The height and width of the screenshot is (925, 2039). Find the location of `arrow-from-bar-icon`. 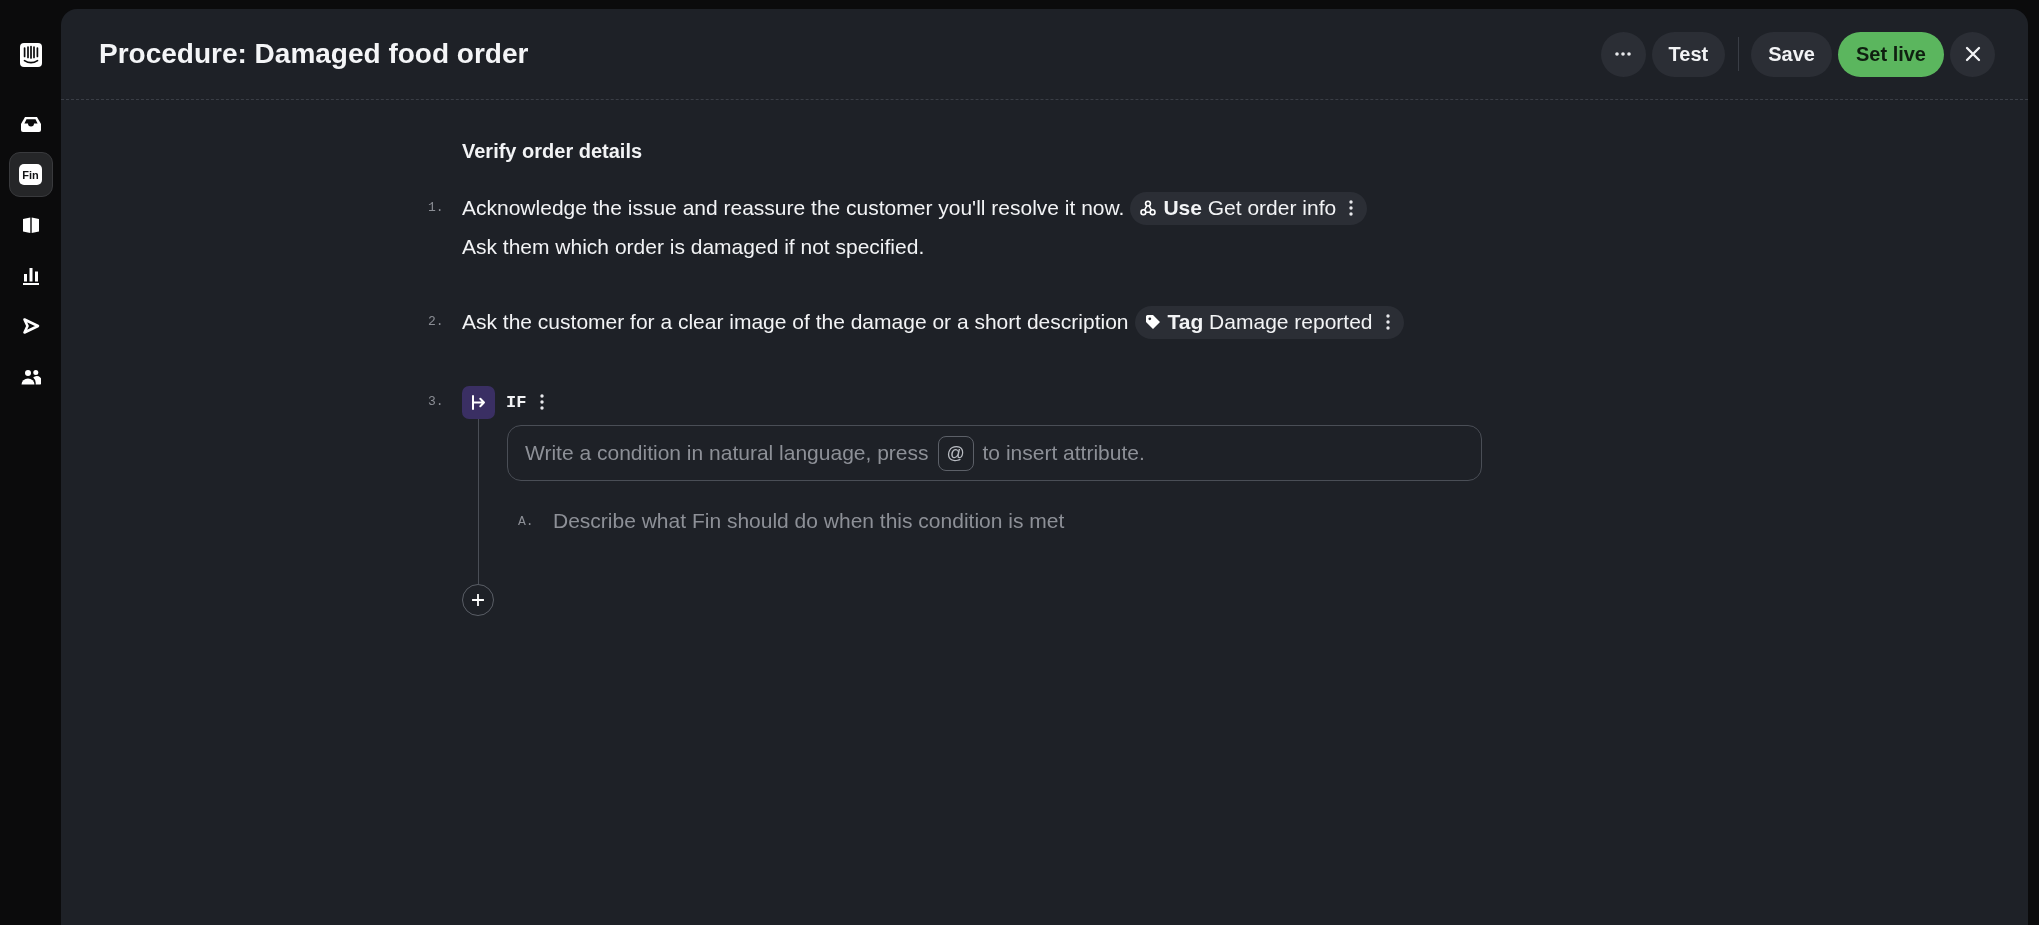

arrow-from-bar-icon is located at coordinates (478, 402).